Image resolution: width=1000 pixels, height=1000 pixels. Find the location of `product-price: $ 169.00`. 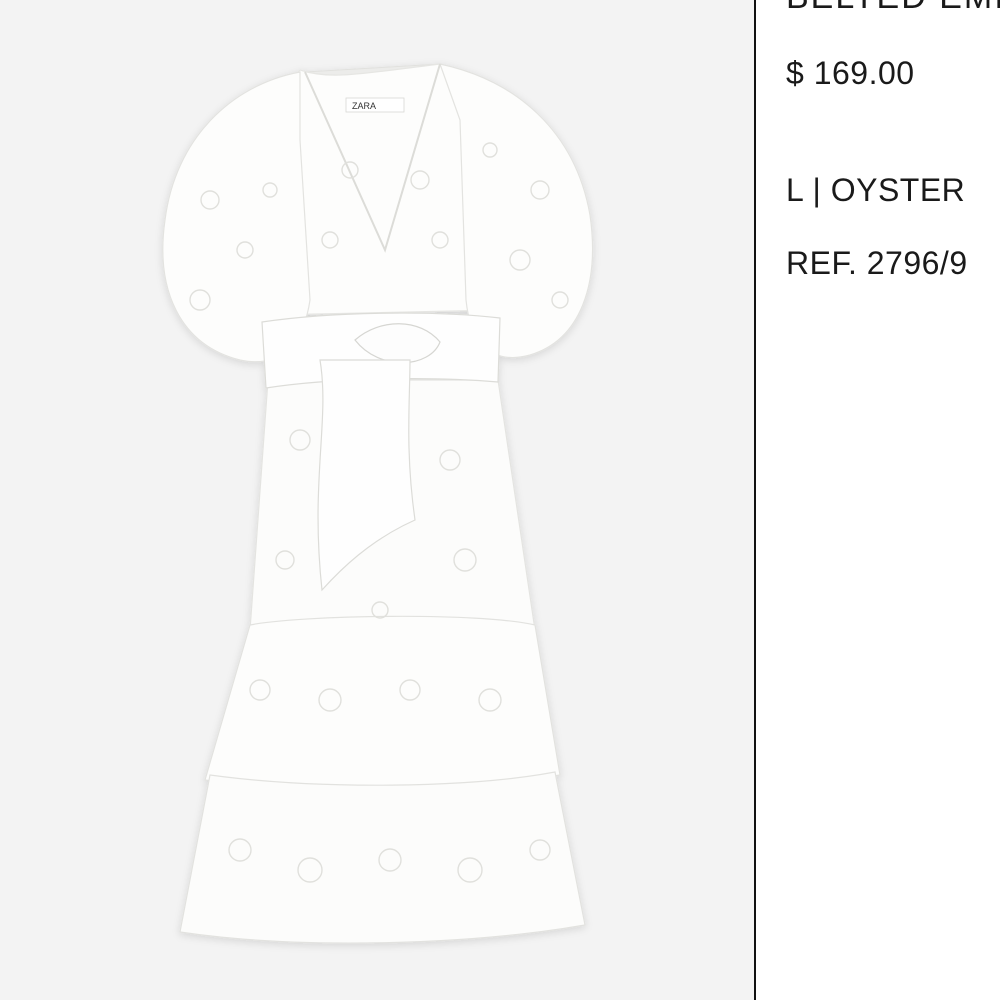

product-price: $ 169.00 is located at coordinates (850, 73).